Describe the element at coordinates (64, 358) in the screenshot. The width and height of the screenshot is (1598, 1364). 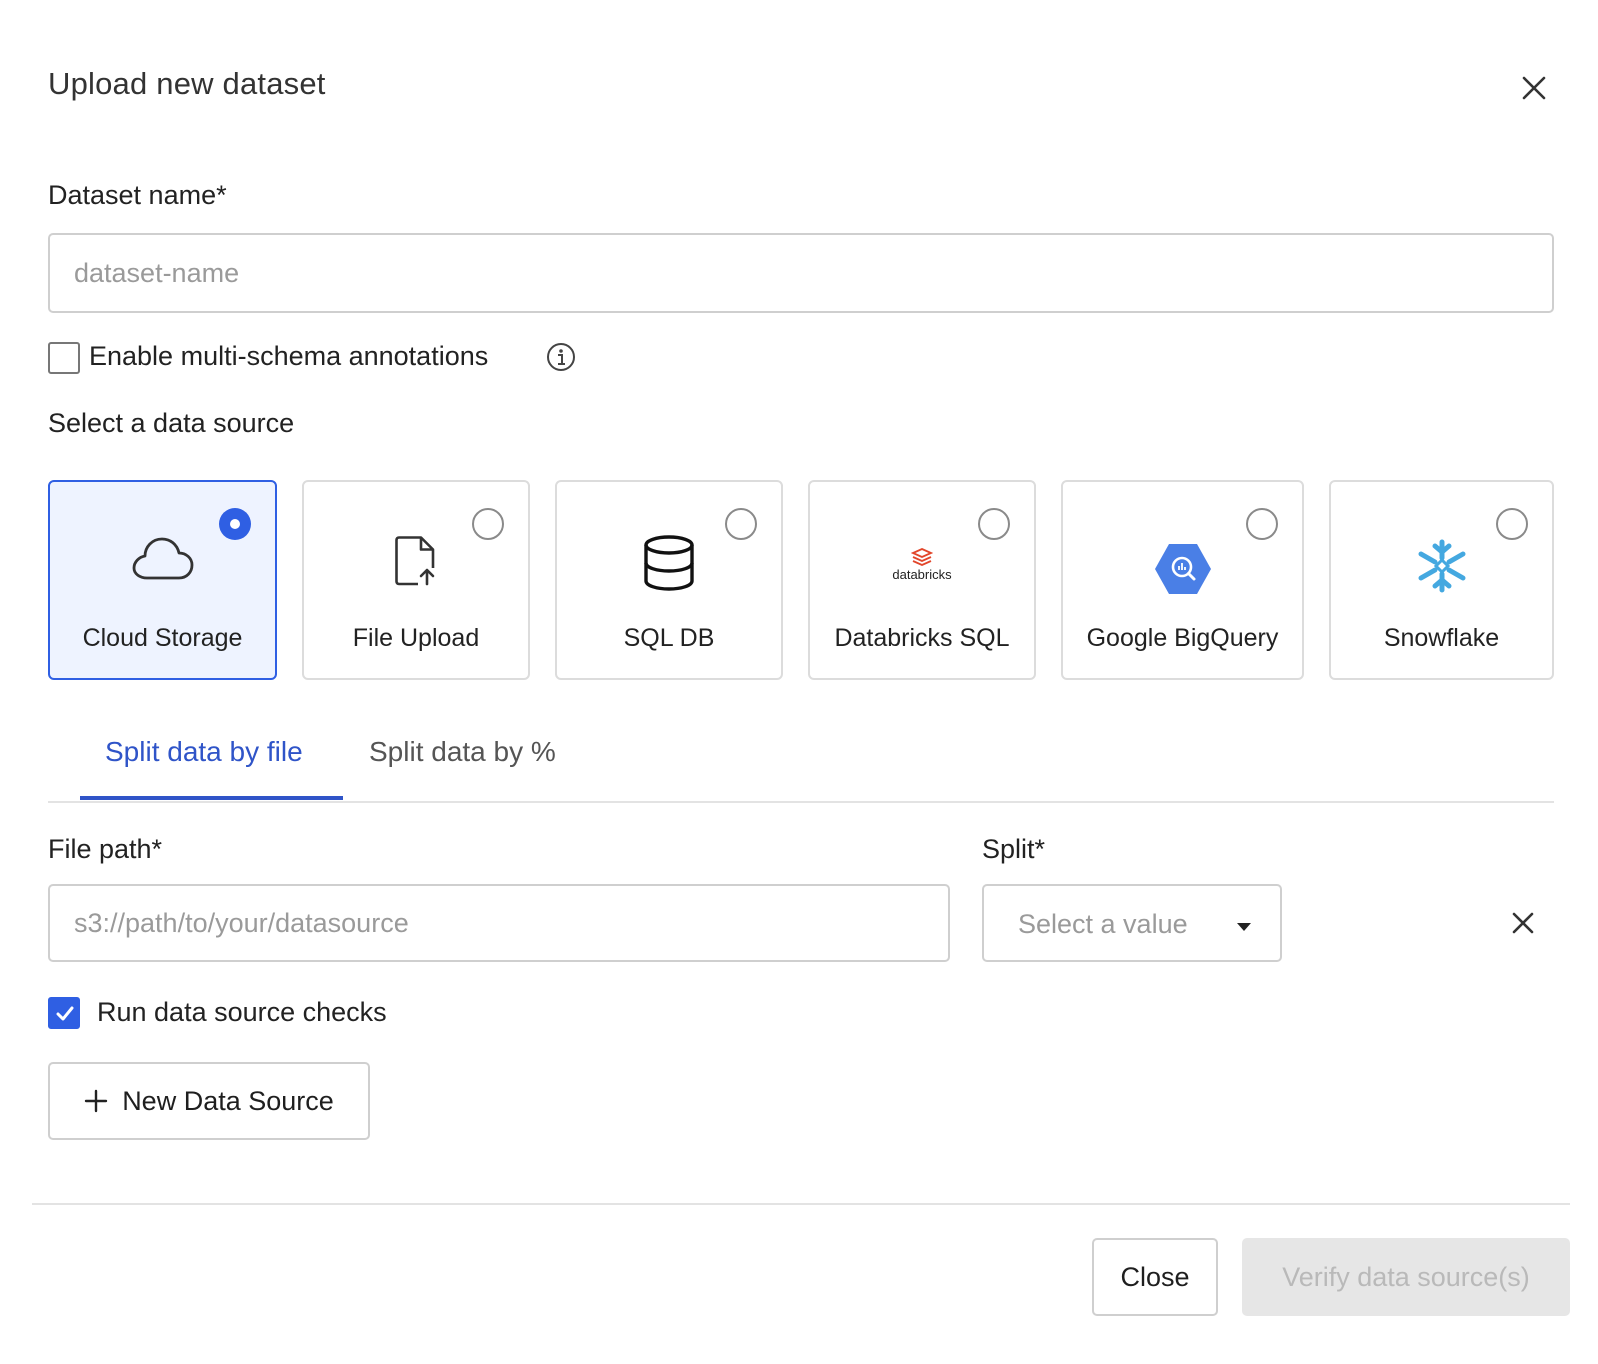
I see `multi-schema-checkbox` at that location.